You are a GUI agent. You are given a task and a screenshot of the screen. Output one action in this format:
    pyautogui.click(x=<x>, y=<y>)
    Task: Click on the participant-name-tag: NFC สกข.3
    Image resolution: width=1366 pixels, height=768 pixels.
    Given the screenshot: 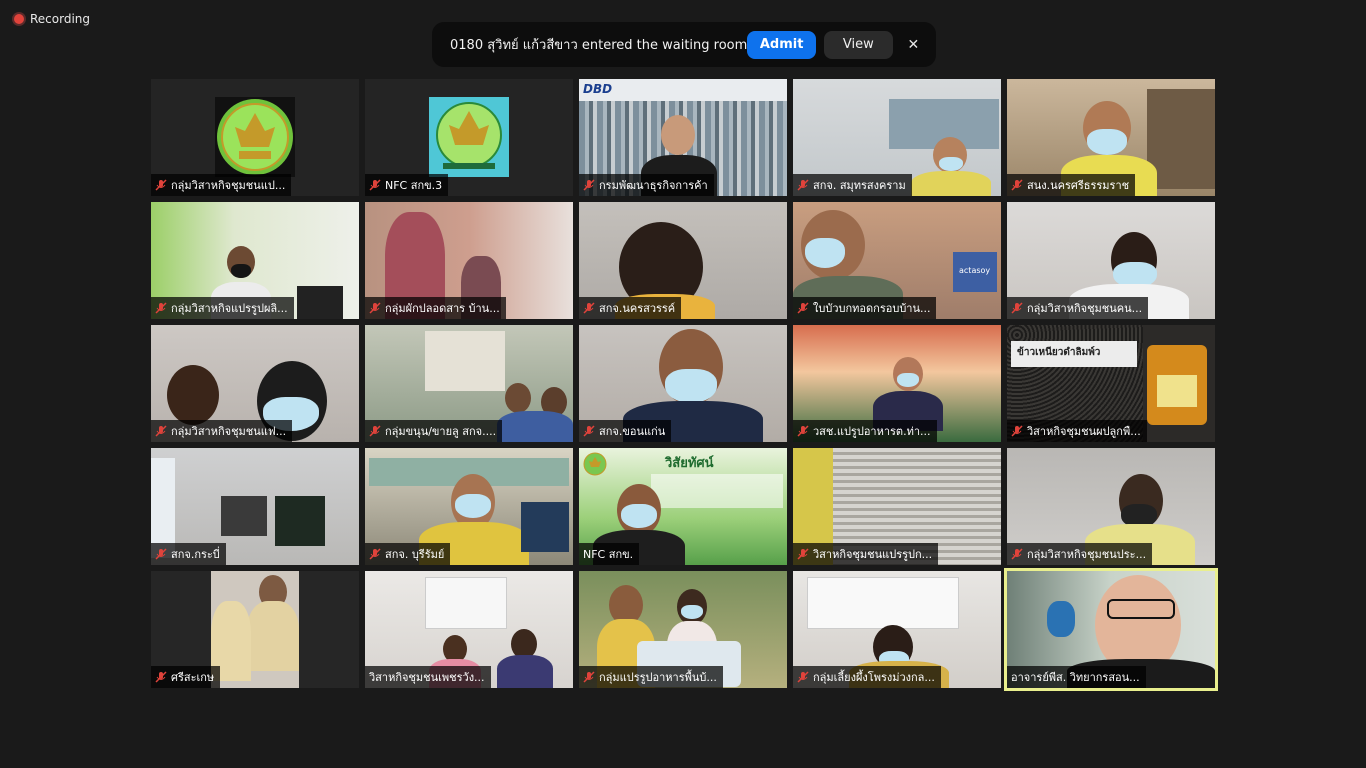 What is the action you would take?
    pyautogui.click(x=407, y=185)
    